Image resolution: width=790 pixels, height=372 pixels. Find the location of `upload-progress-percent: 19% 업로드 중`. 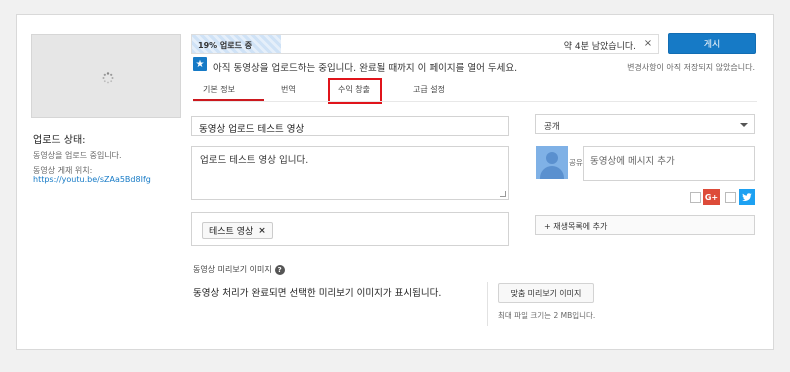

upload-progress-percent: 19% 업로드 중 is located at coordinates (225, 45).